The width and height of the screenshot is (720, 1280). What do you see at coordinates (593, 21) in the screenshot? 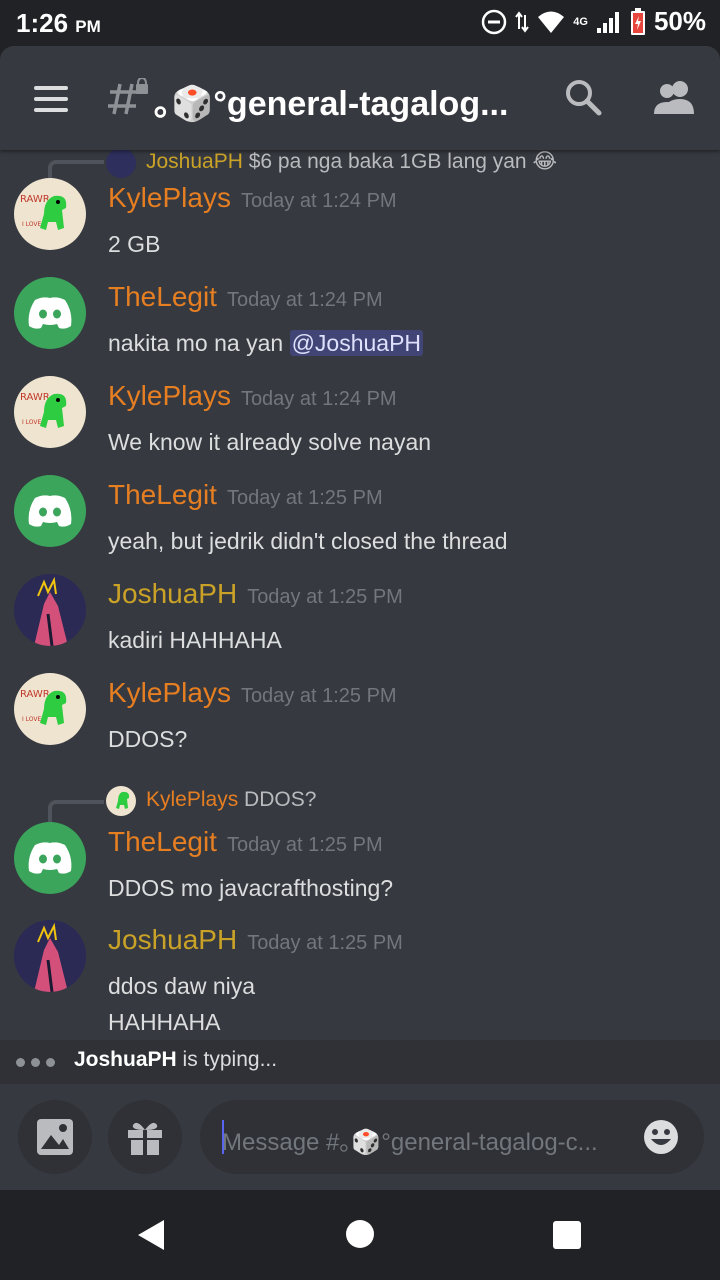
I see `status-icons: 4G 50%` at bounding box center [593, 21].